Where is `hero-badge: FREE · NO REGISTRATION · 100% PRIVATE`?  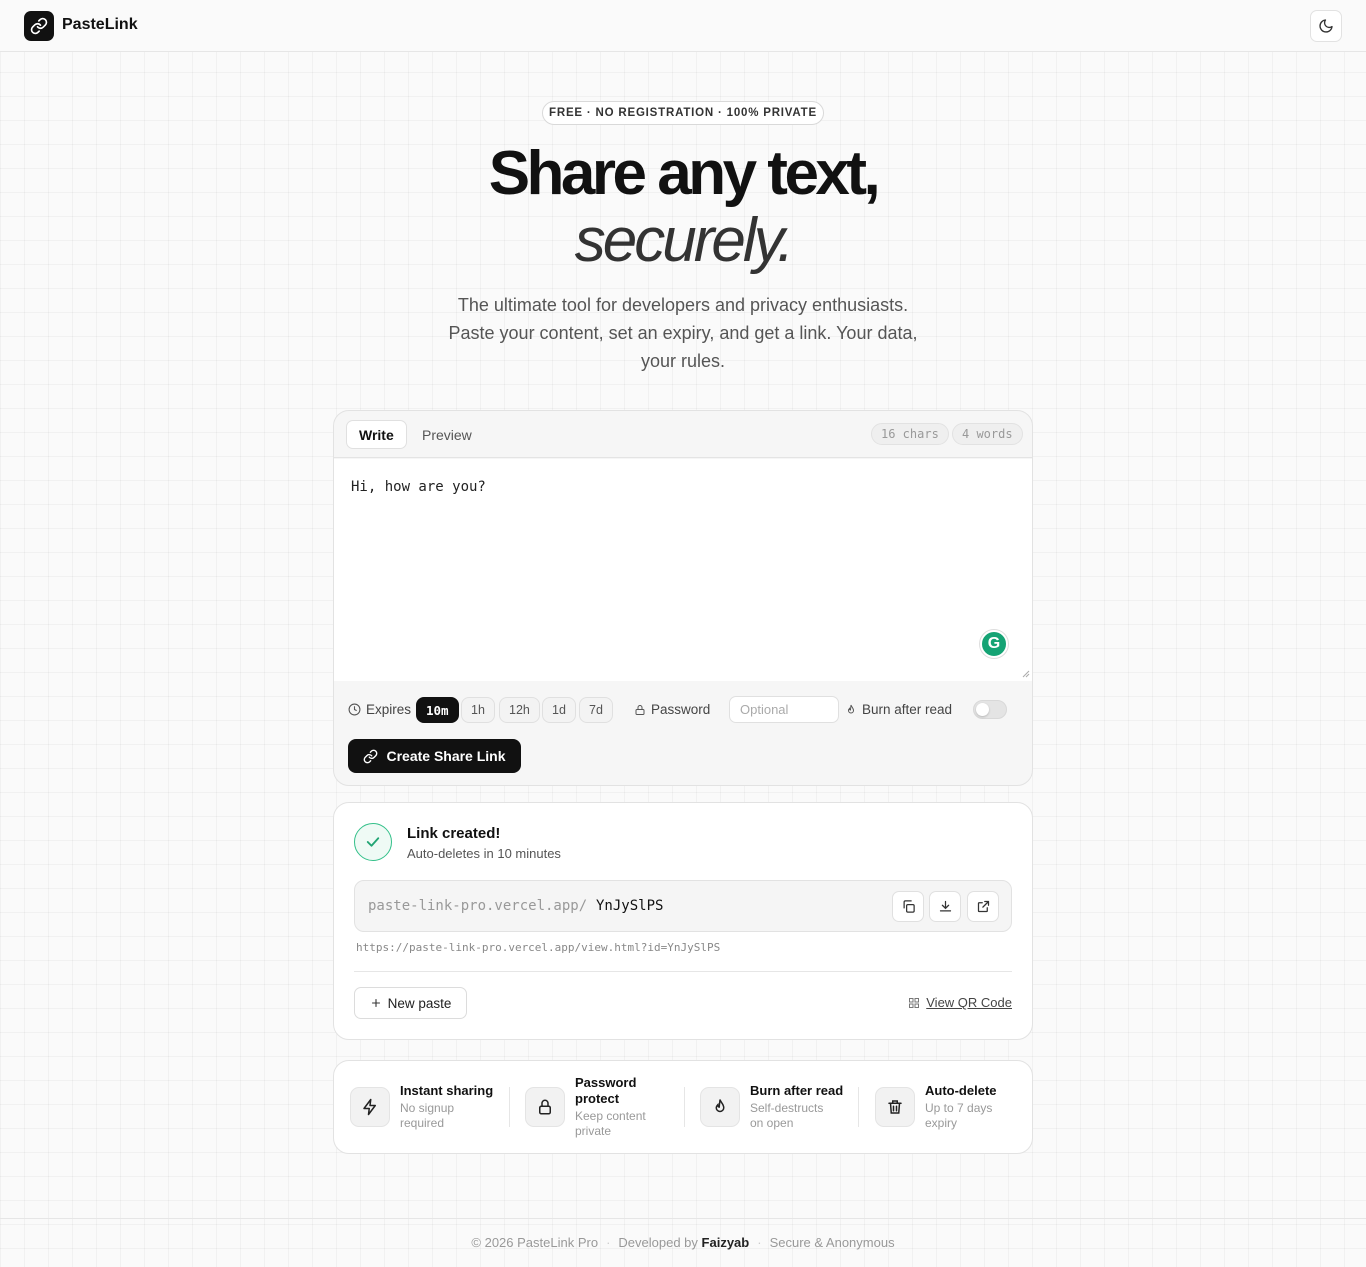
hero-badge: FREE · NO REGISTRATION · 100% PRIVATE is located at coordinates (683, 113).